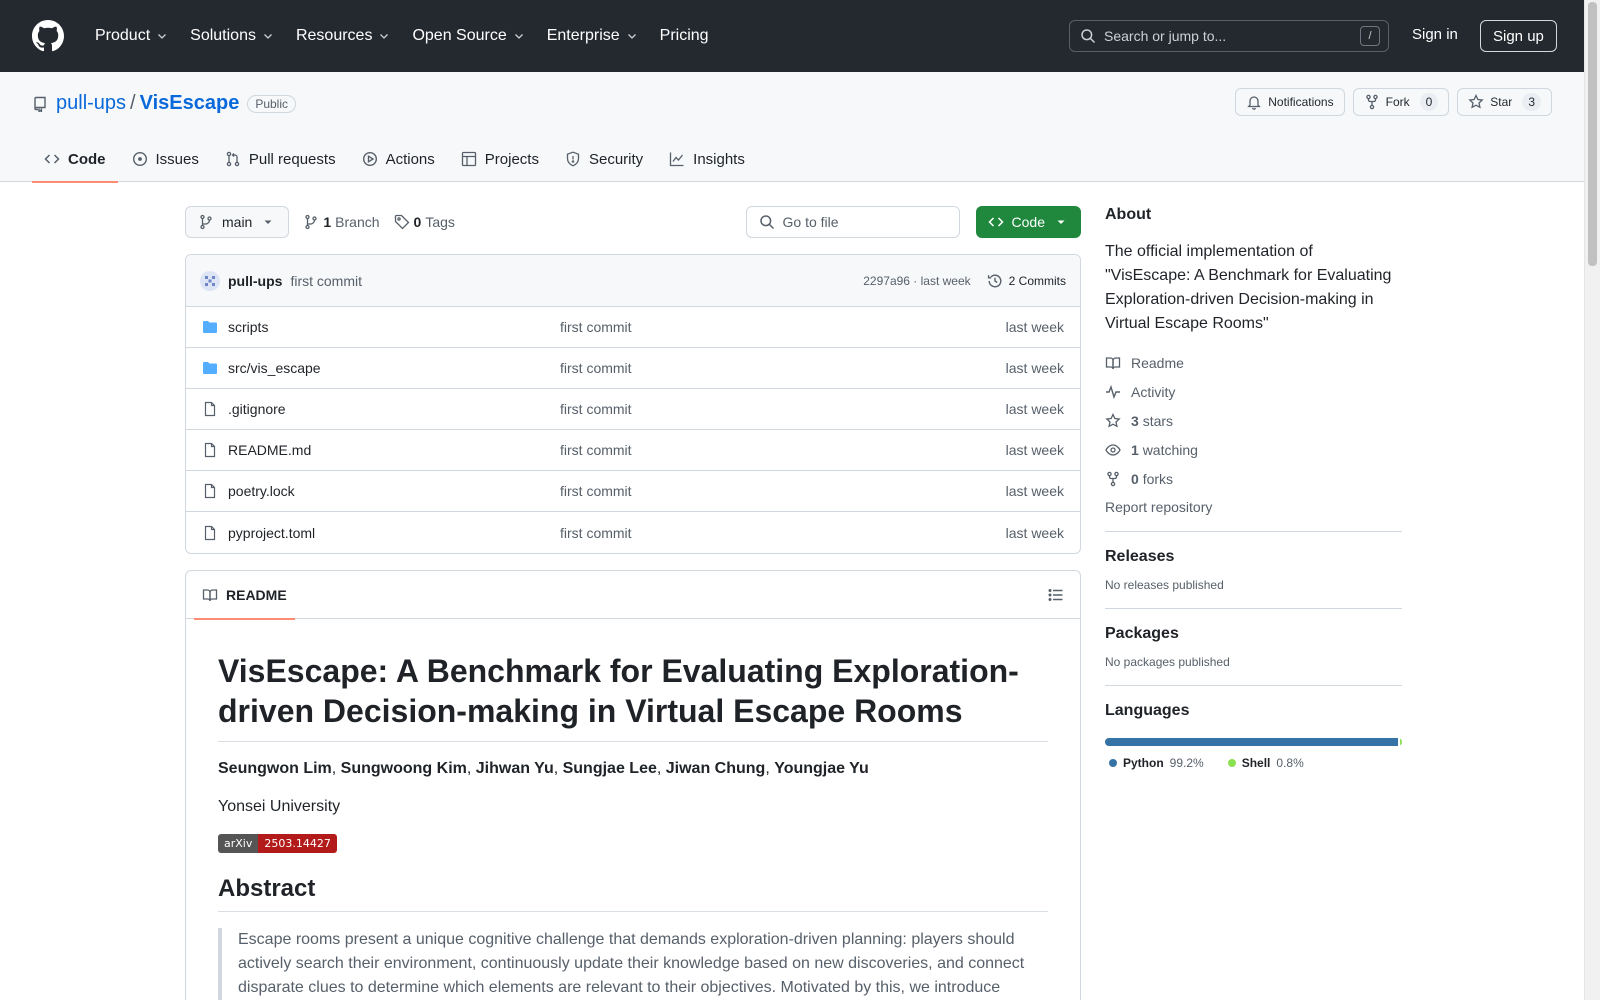  What do you see at coordinates (1253, 420) in the screenshot?
I see `stars-link: 3 stars` at bounding box center [1253, 420].